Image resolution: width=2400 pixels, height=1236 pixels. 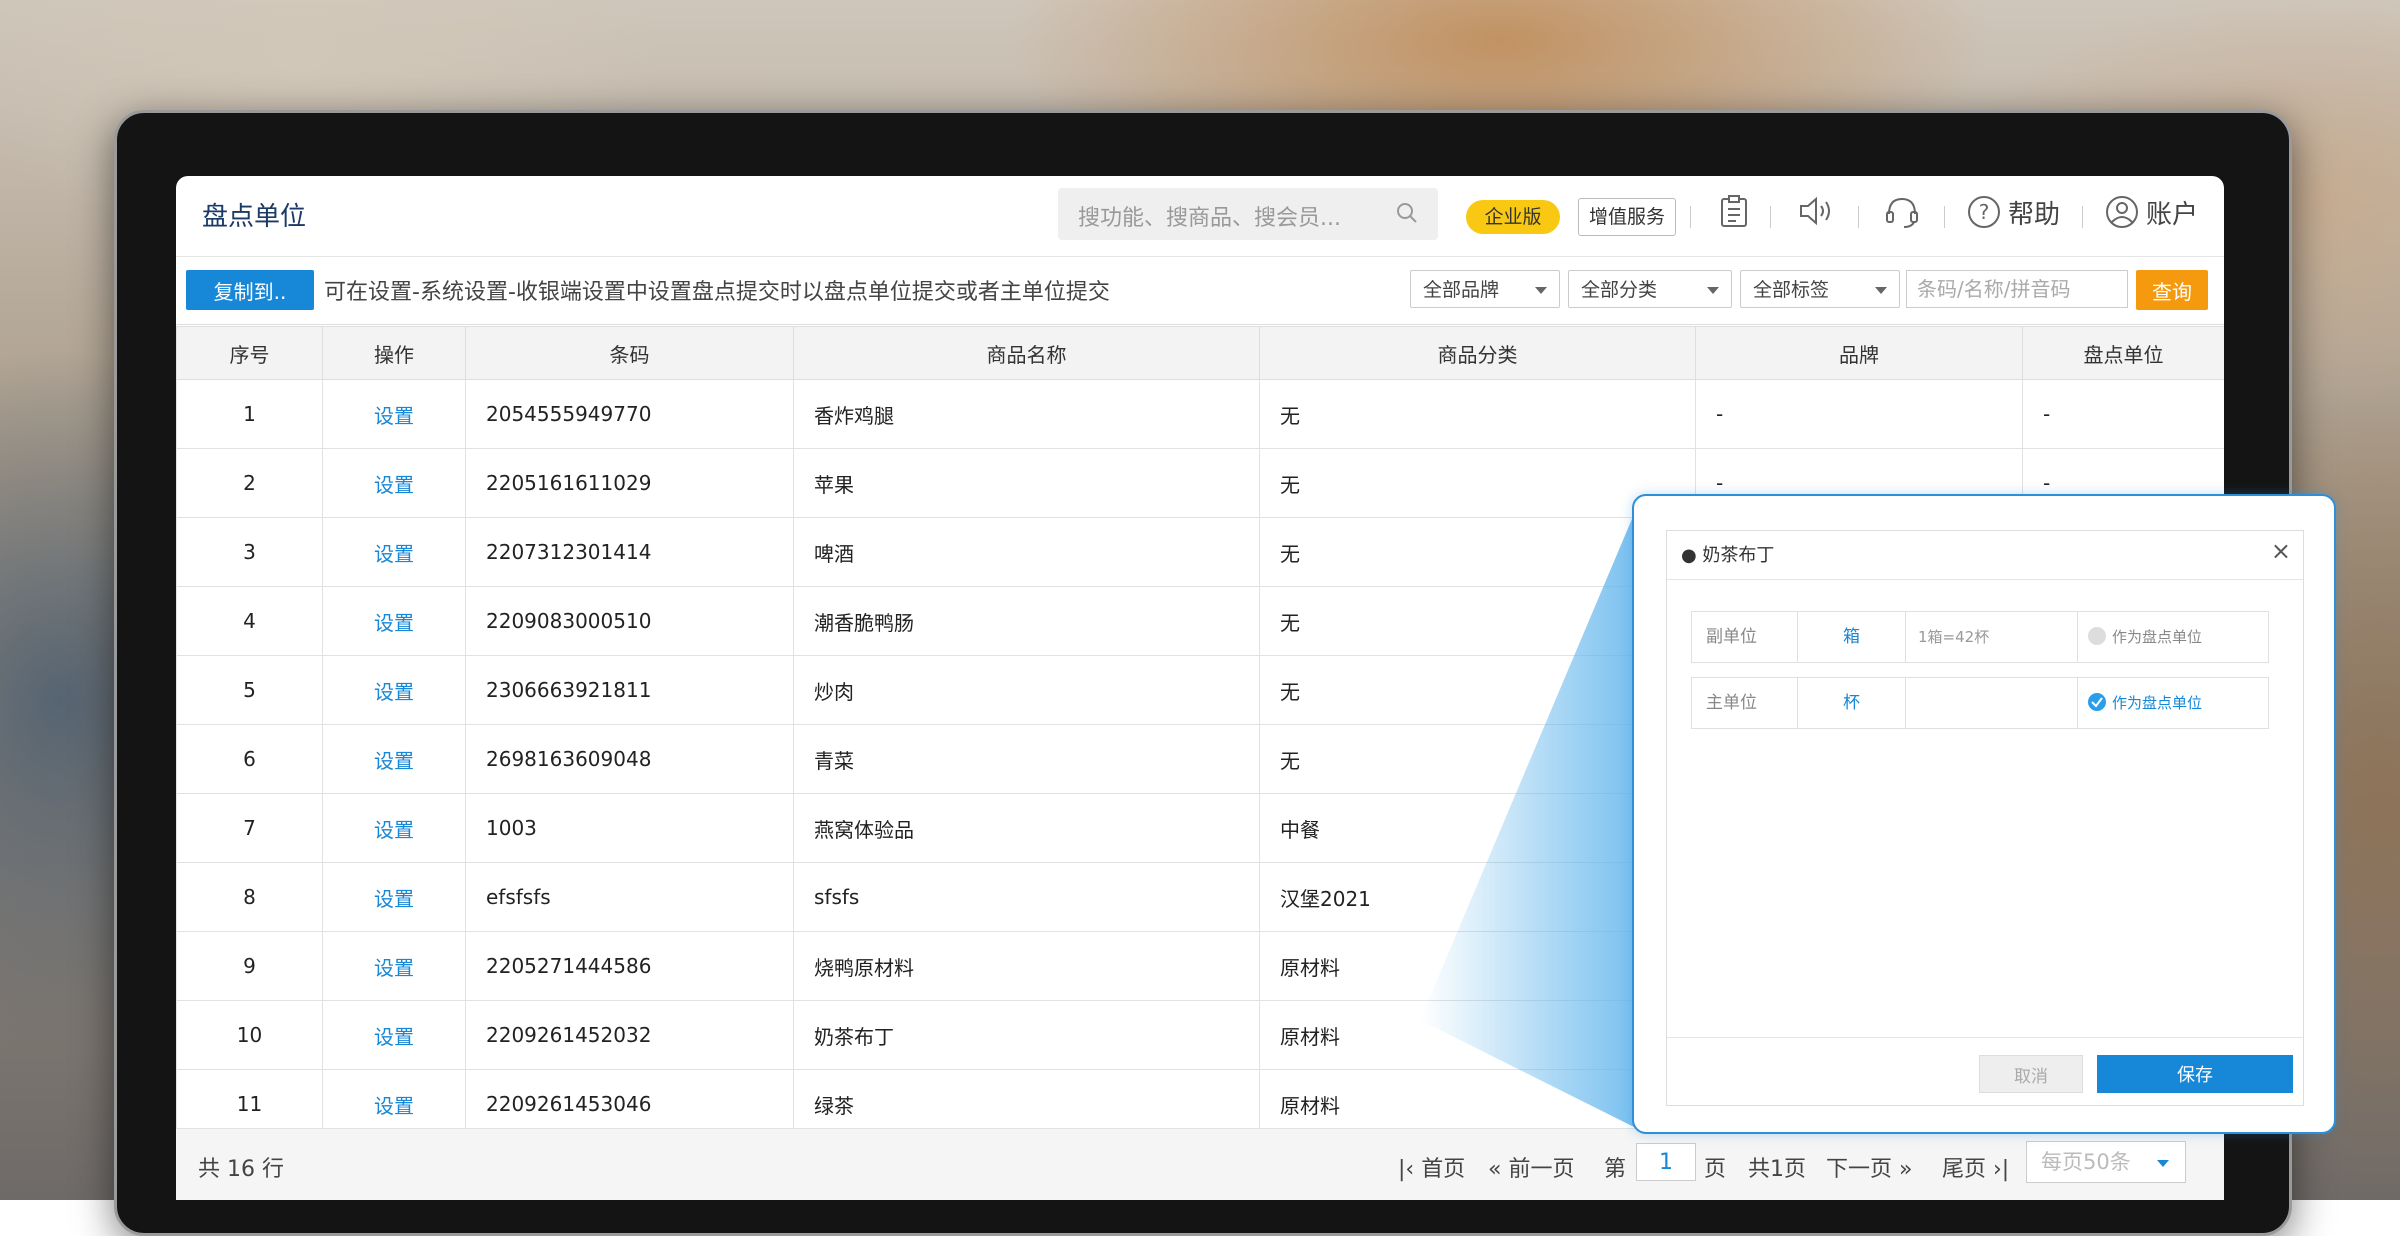 I want to click on unit-type-label: 副单位, so click(x=1745, y=637).